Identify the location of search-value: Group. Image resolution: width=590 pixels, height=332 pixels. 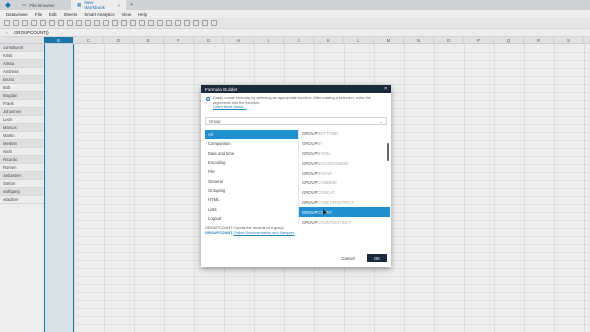
(215, 121).